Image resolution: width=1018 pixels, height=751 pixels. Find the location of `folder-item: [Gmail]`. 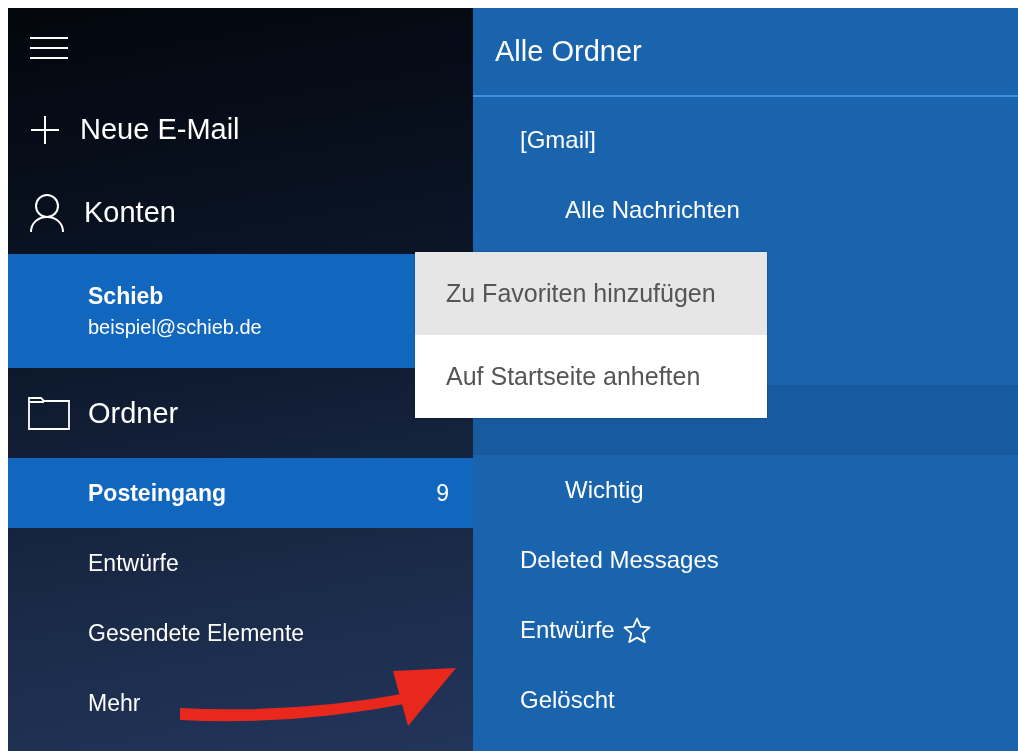

folder-item: [Gmail] is located at coordinates (745, 140).